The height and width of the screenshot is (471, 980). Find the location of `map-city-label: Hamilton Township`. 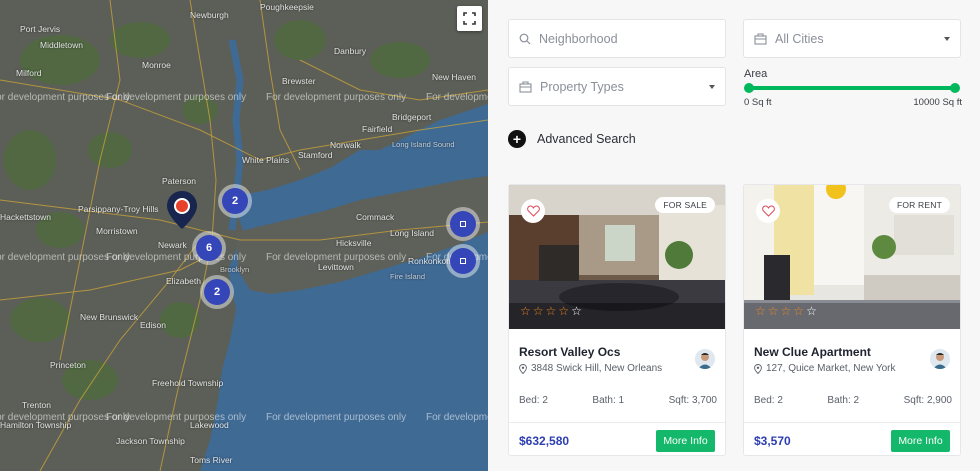

map-city-label: Hamilton Township is located at coordinates (36, 425).